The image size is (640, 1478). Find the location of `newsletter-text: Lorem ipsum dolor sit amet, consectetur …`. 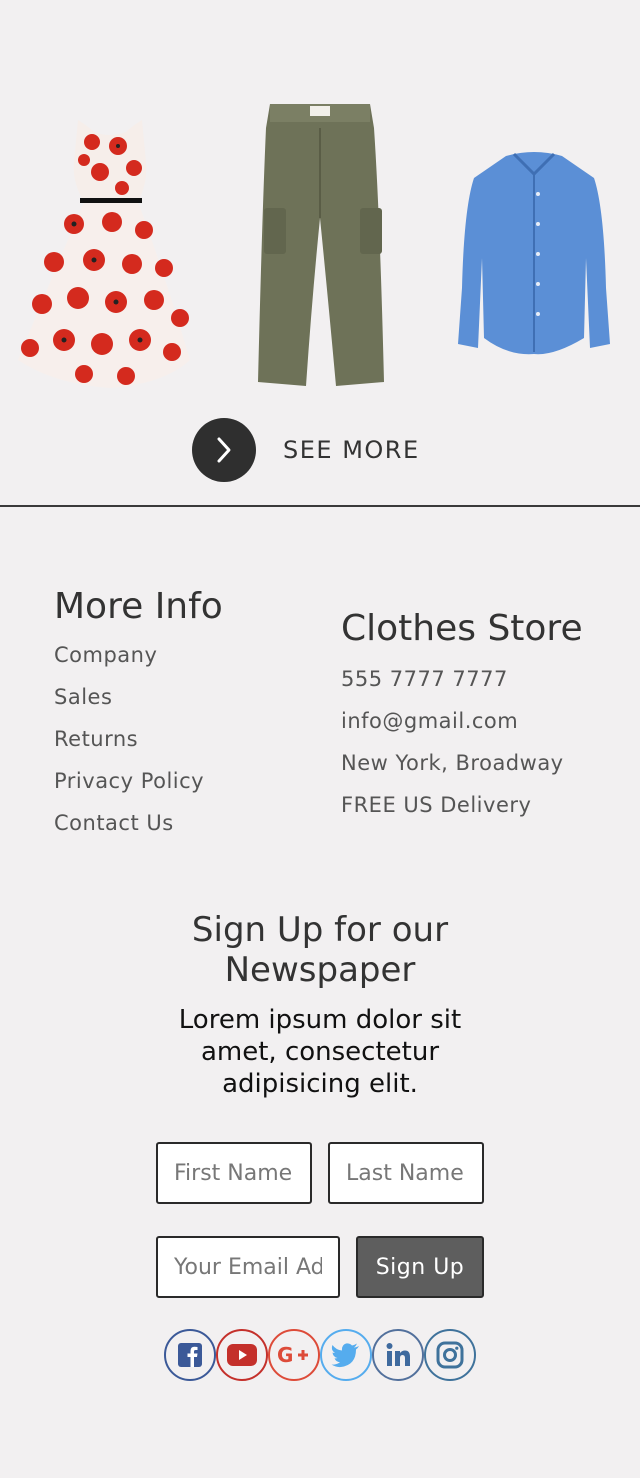

newsletter-text: Lorem ipsum dolor sit amet, consectetur … is located at coordinates (320, 1052).